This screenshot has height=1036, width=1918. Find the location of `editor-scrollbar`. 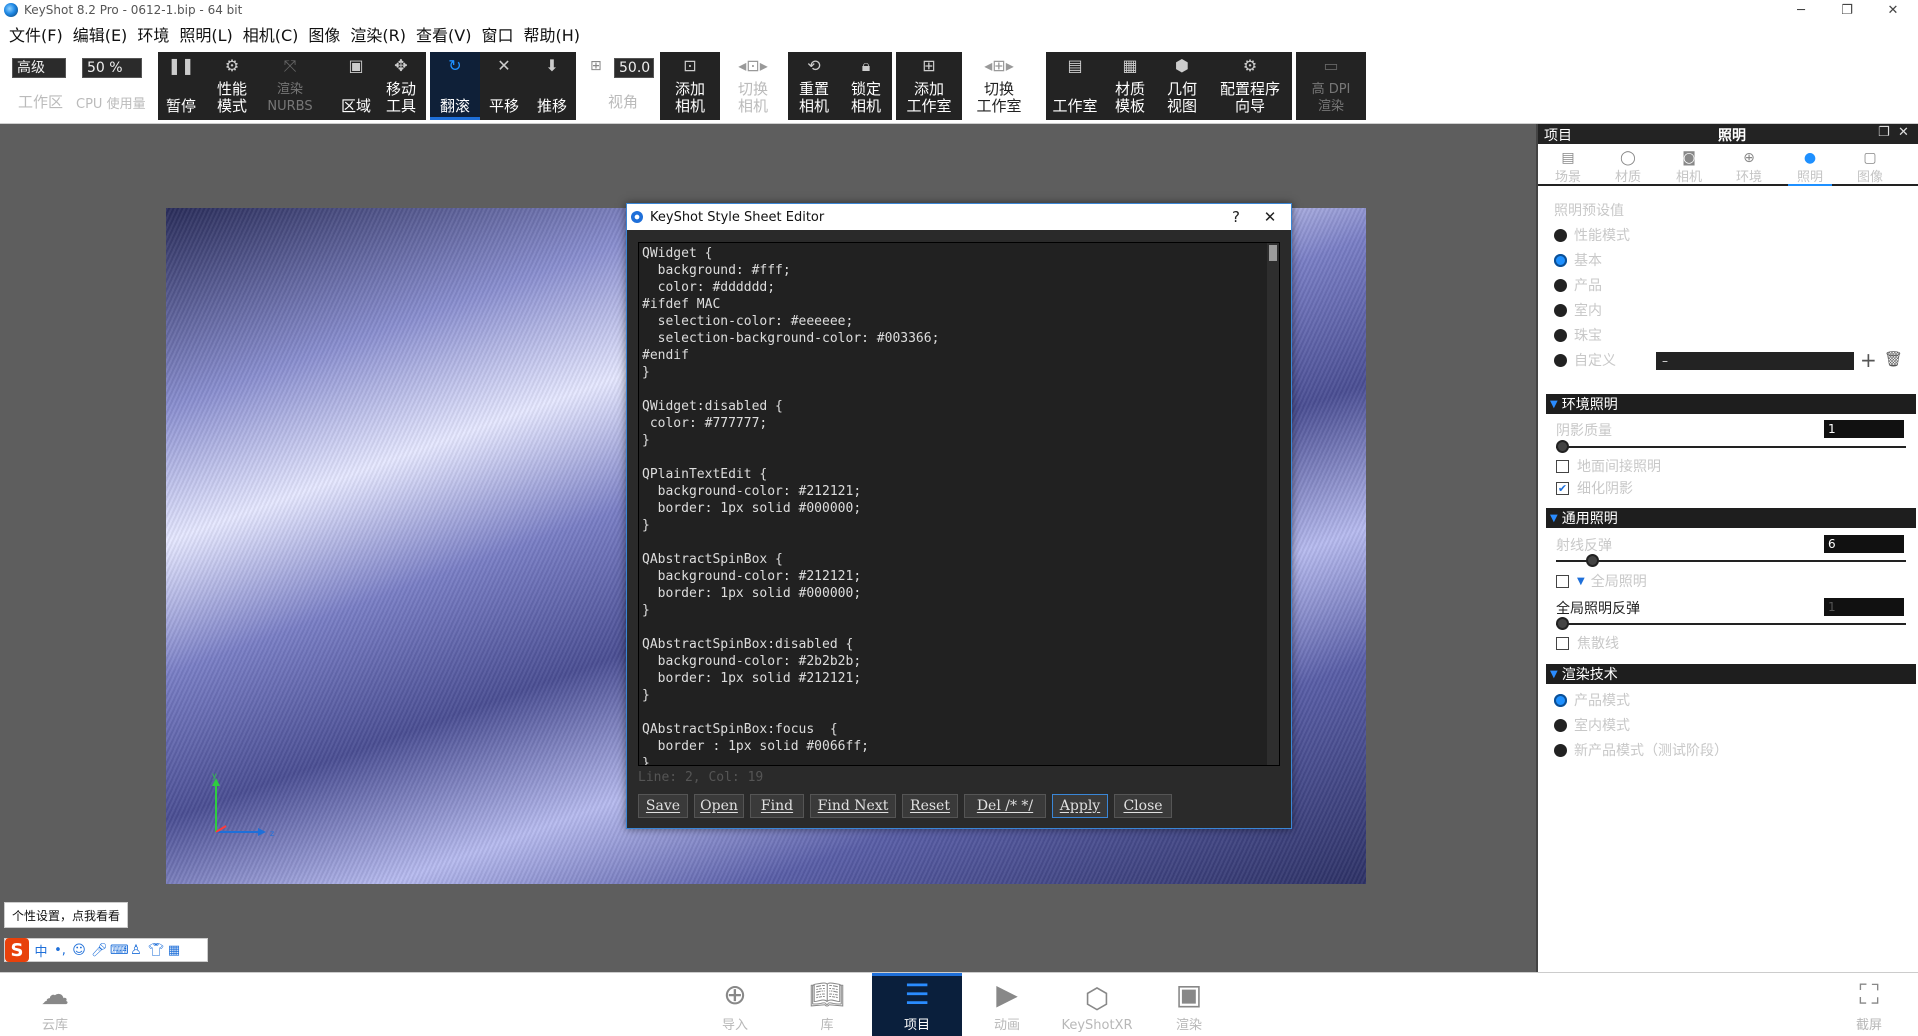

editor-scrollbar is located at coordinates (1273, 504).